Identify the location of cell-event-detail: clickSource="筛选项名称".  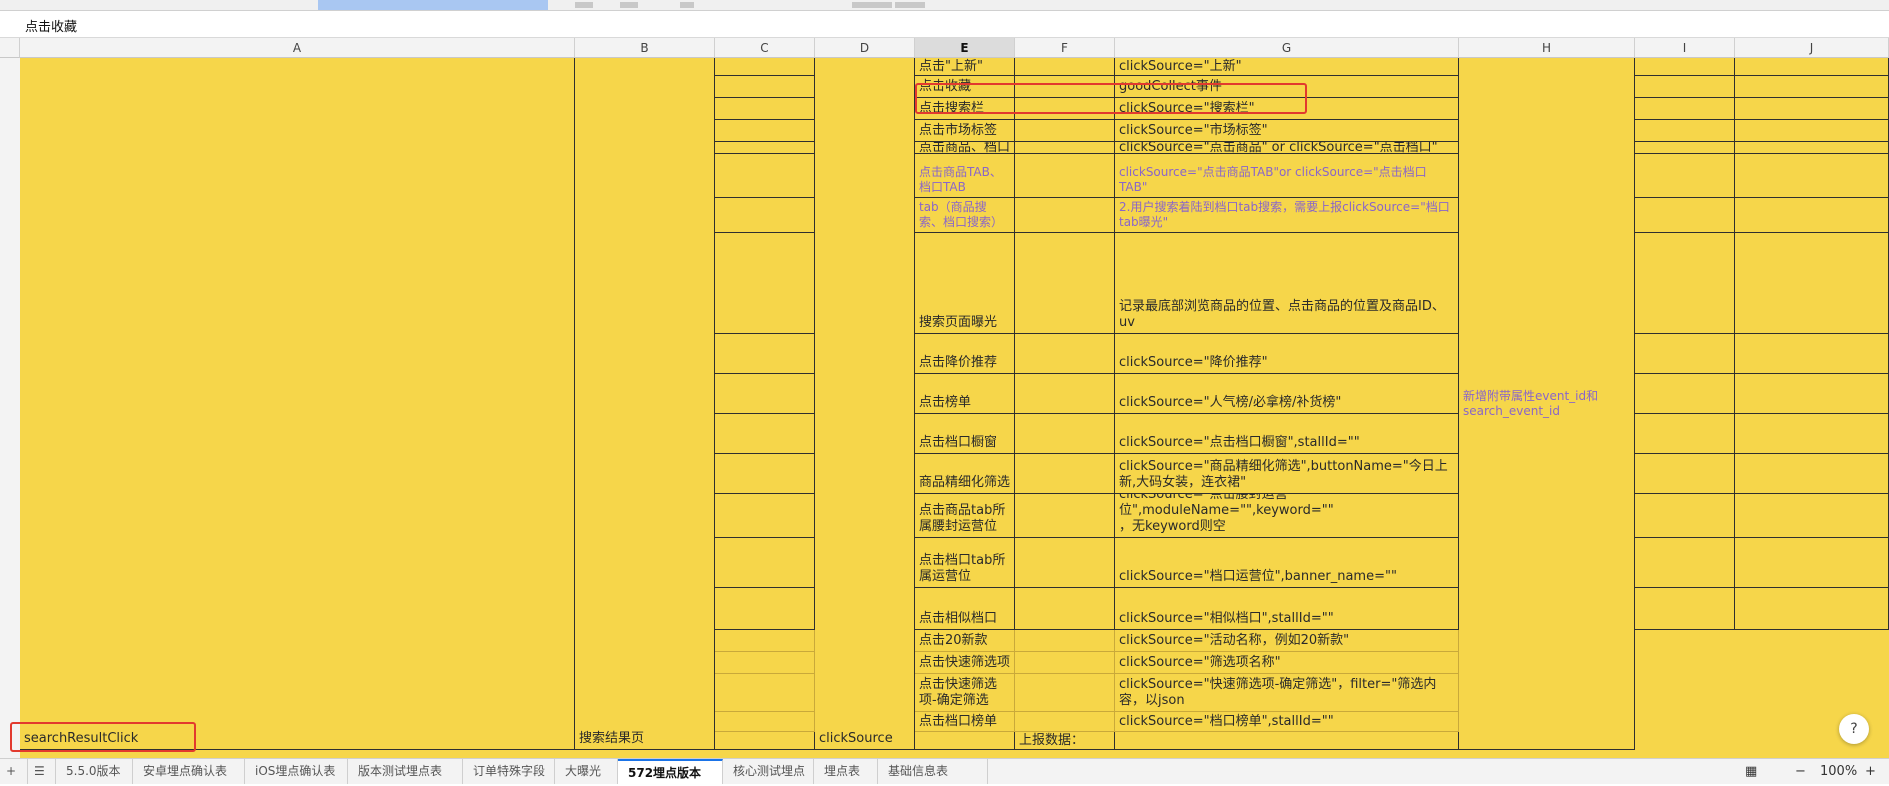
(1287, 663).